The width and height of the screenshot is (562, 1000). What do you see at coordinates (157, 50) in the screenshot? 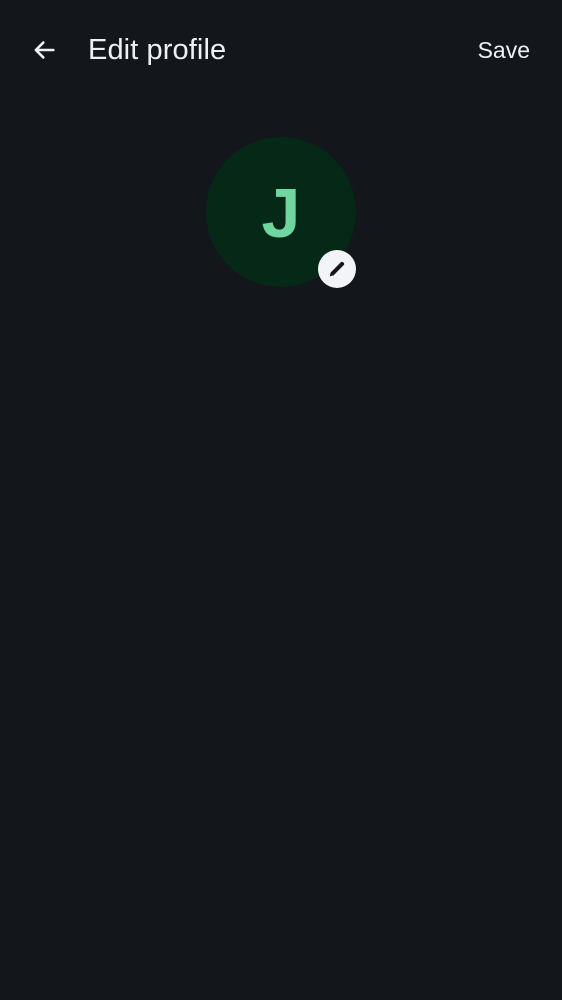
I see `page-title: Edit profile` at bounding box center [157, 50].